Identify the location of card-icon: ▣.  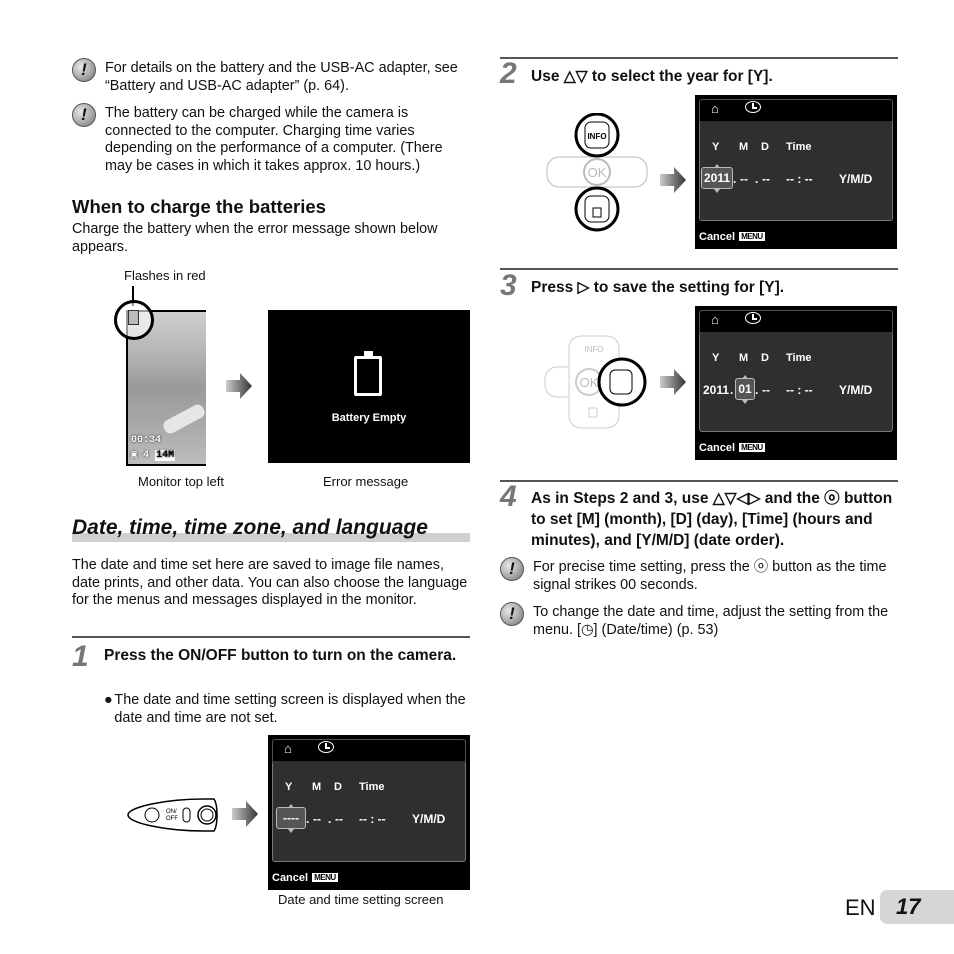
(134, 455).